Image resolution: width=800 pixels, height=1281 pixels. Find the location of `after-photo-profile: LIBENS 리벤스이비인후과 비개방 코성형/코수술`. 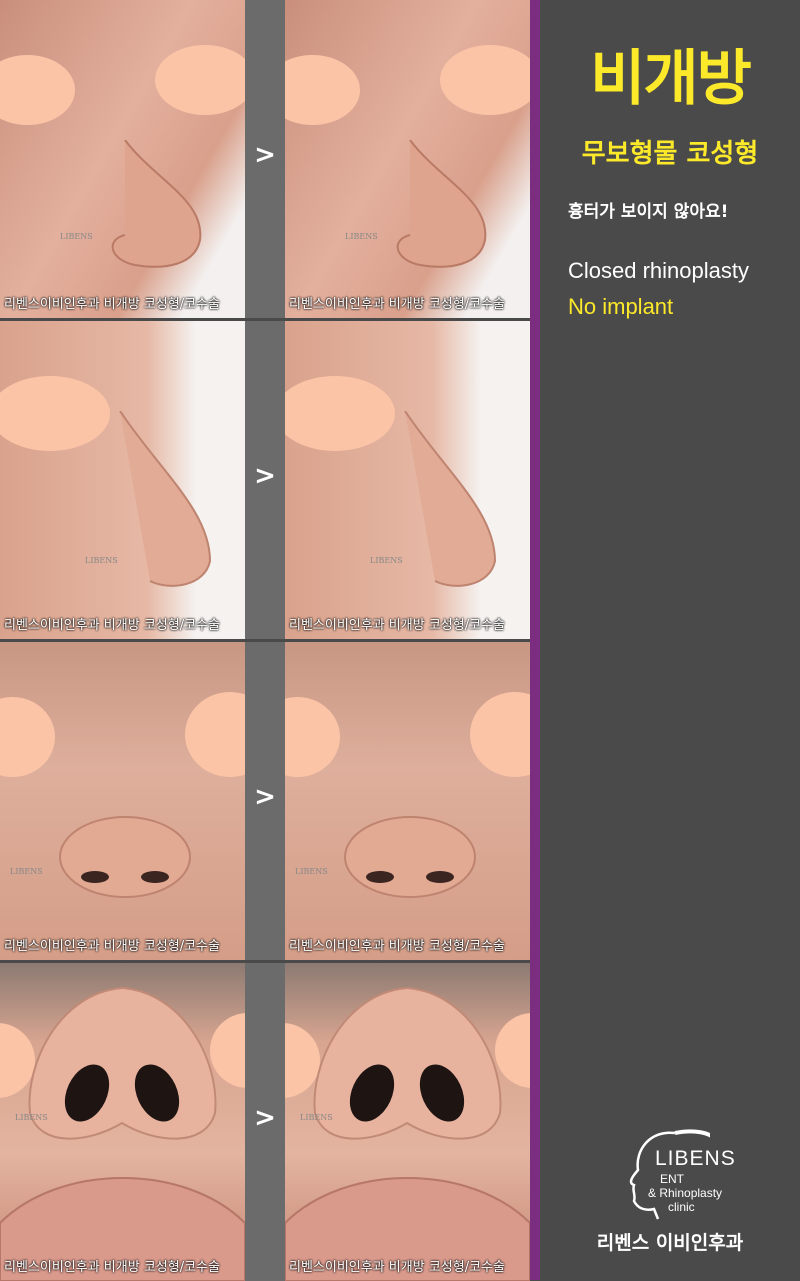

after-photo-profile: LIBENS 리벤스이비인후과 비개방 코성형/코수술 is located at coordinates (407, 480).